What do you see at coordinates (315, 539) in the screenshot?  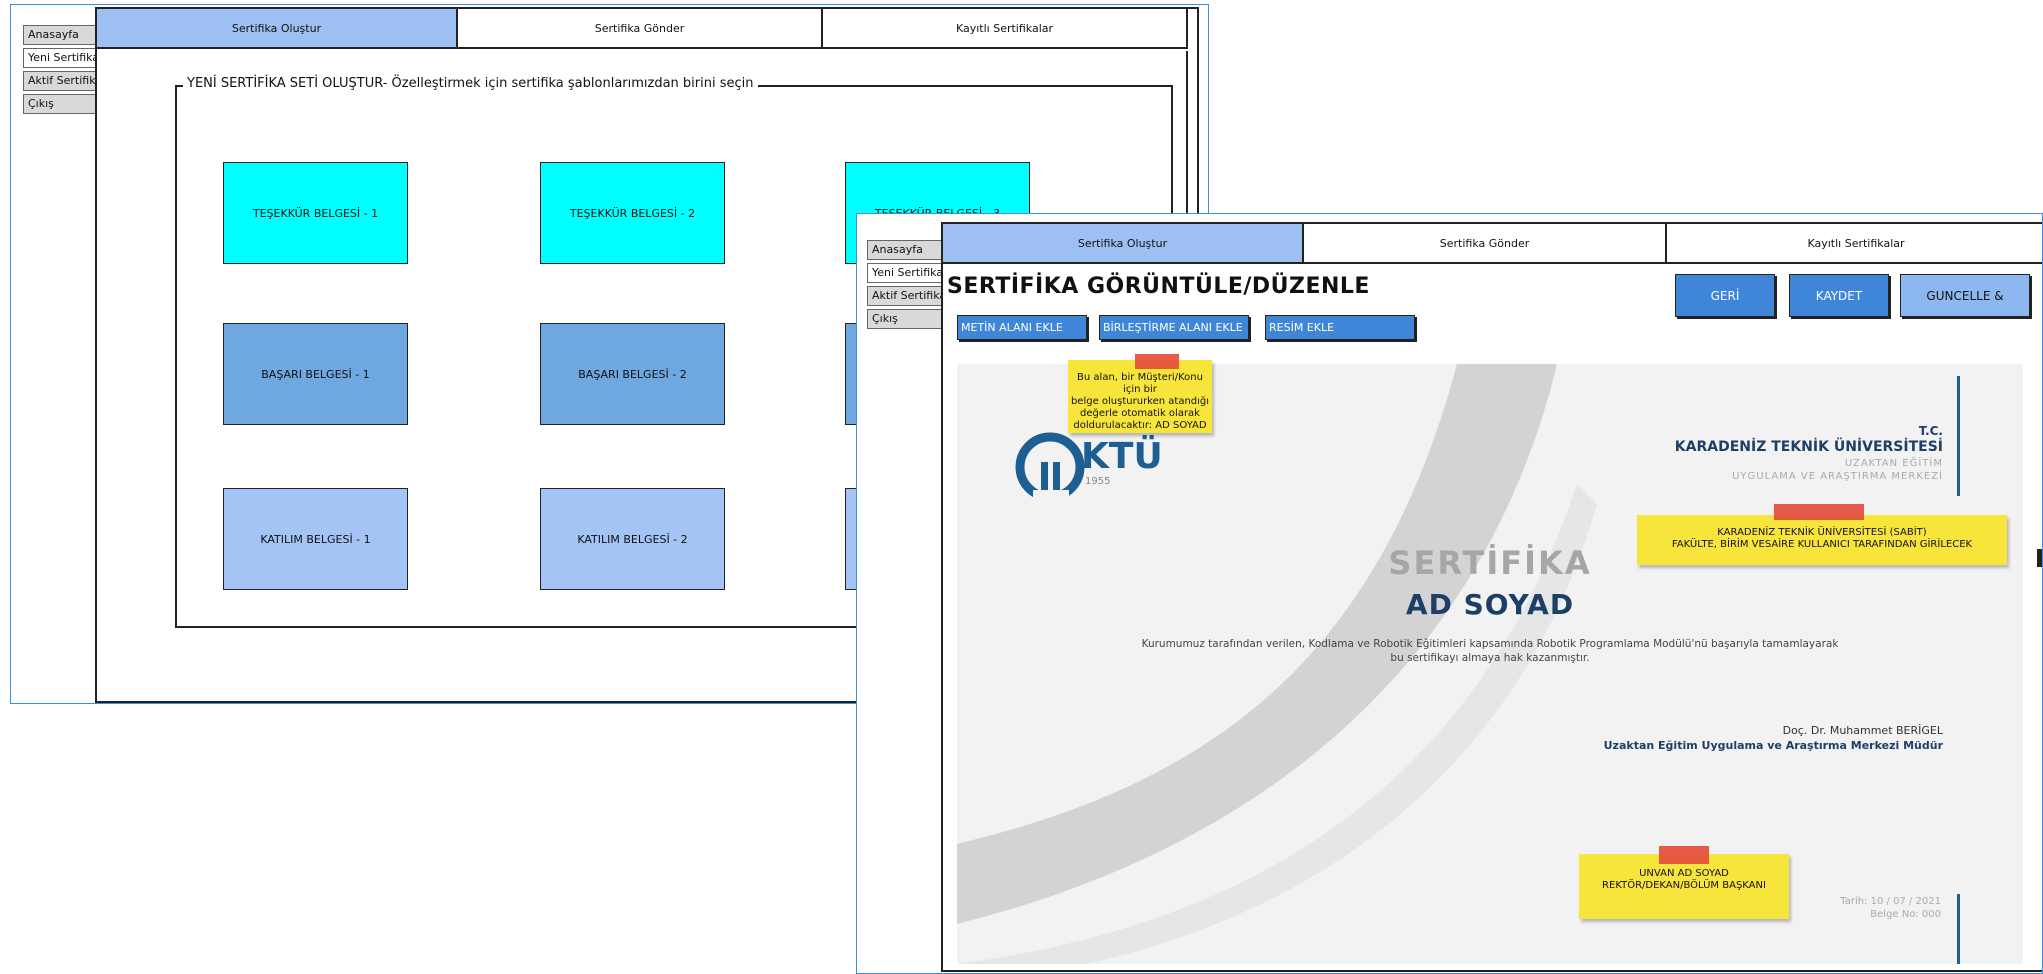 I see `template-card-participation-1: KATILIM BELGESİ - 1` at bounding box center [315, 539].